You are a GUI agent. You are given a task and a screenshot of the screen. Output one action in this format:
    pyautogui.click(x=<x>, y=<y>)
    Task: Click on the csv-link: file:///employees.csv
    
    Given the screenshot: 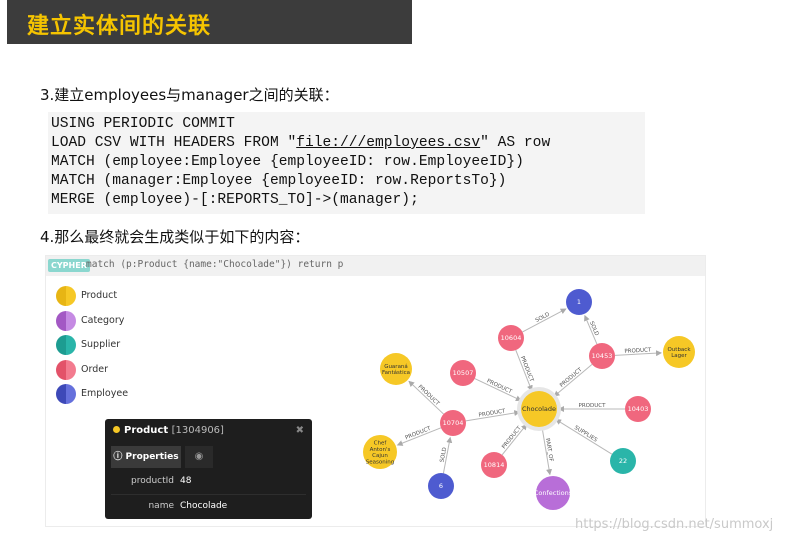 What is the action you would take?
    pyautogui.click(x=388, y=143)
    